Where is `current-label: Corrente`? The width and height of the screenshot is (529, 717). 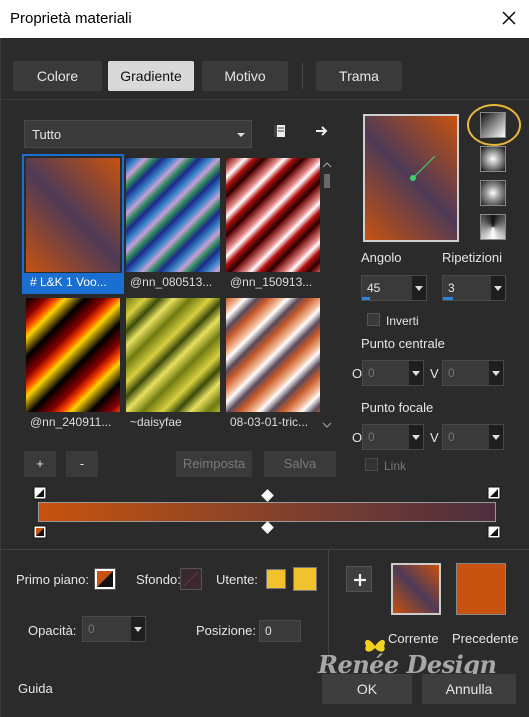
current-label: Corrente is located at coordinates (413, 638).